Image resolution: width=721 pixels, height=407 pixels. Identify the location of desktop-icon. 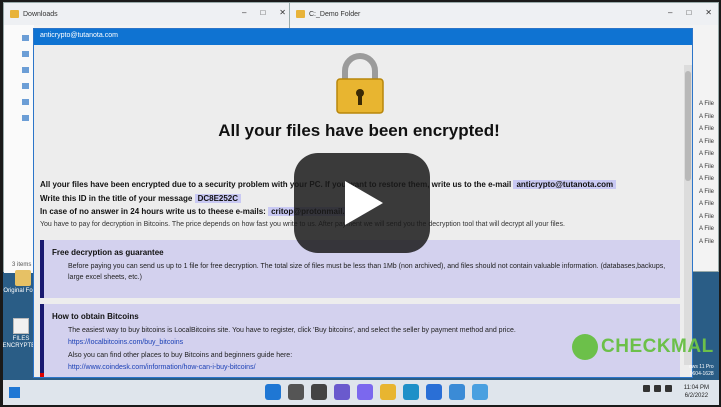
(25, 54).